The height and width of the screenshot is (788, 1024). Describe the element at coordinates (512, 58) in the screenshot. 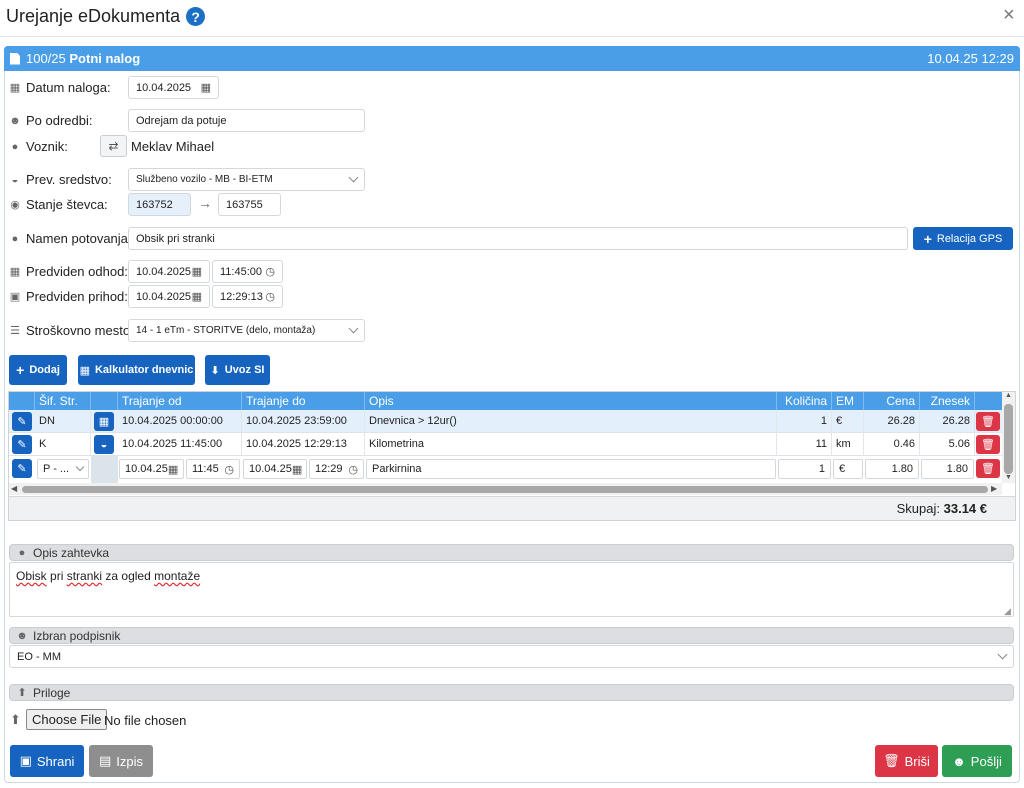

I see `panel-header: 100/25 Potni nalog 10.04.25 12:29` at that location.